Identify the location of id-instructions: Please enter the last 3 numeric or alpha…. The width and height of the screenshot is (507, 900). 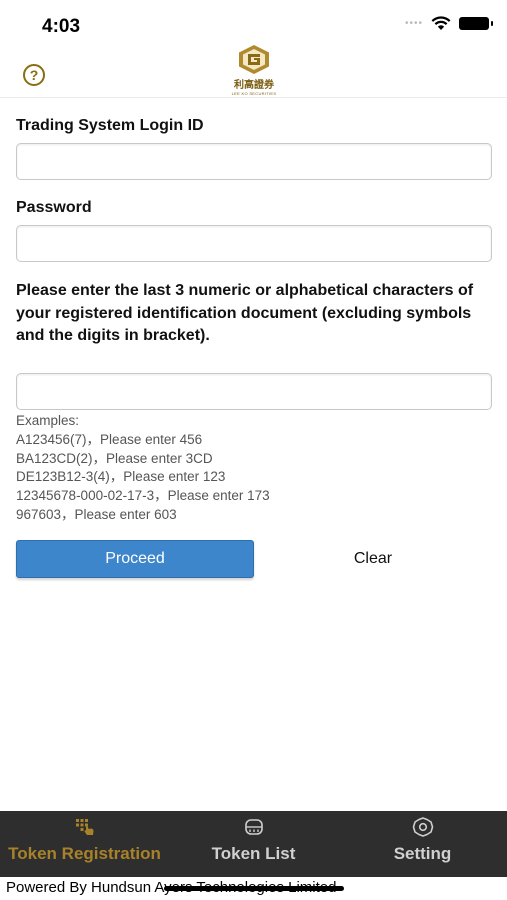
(245, 313).